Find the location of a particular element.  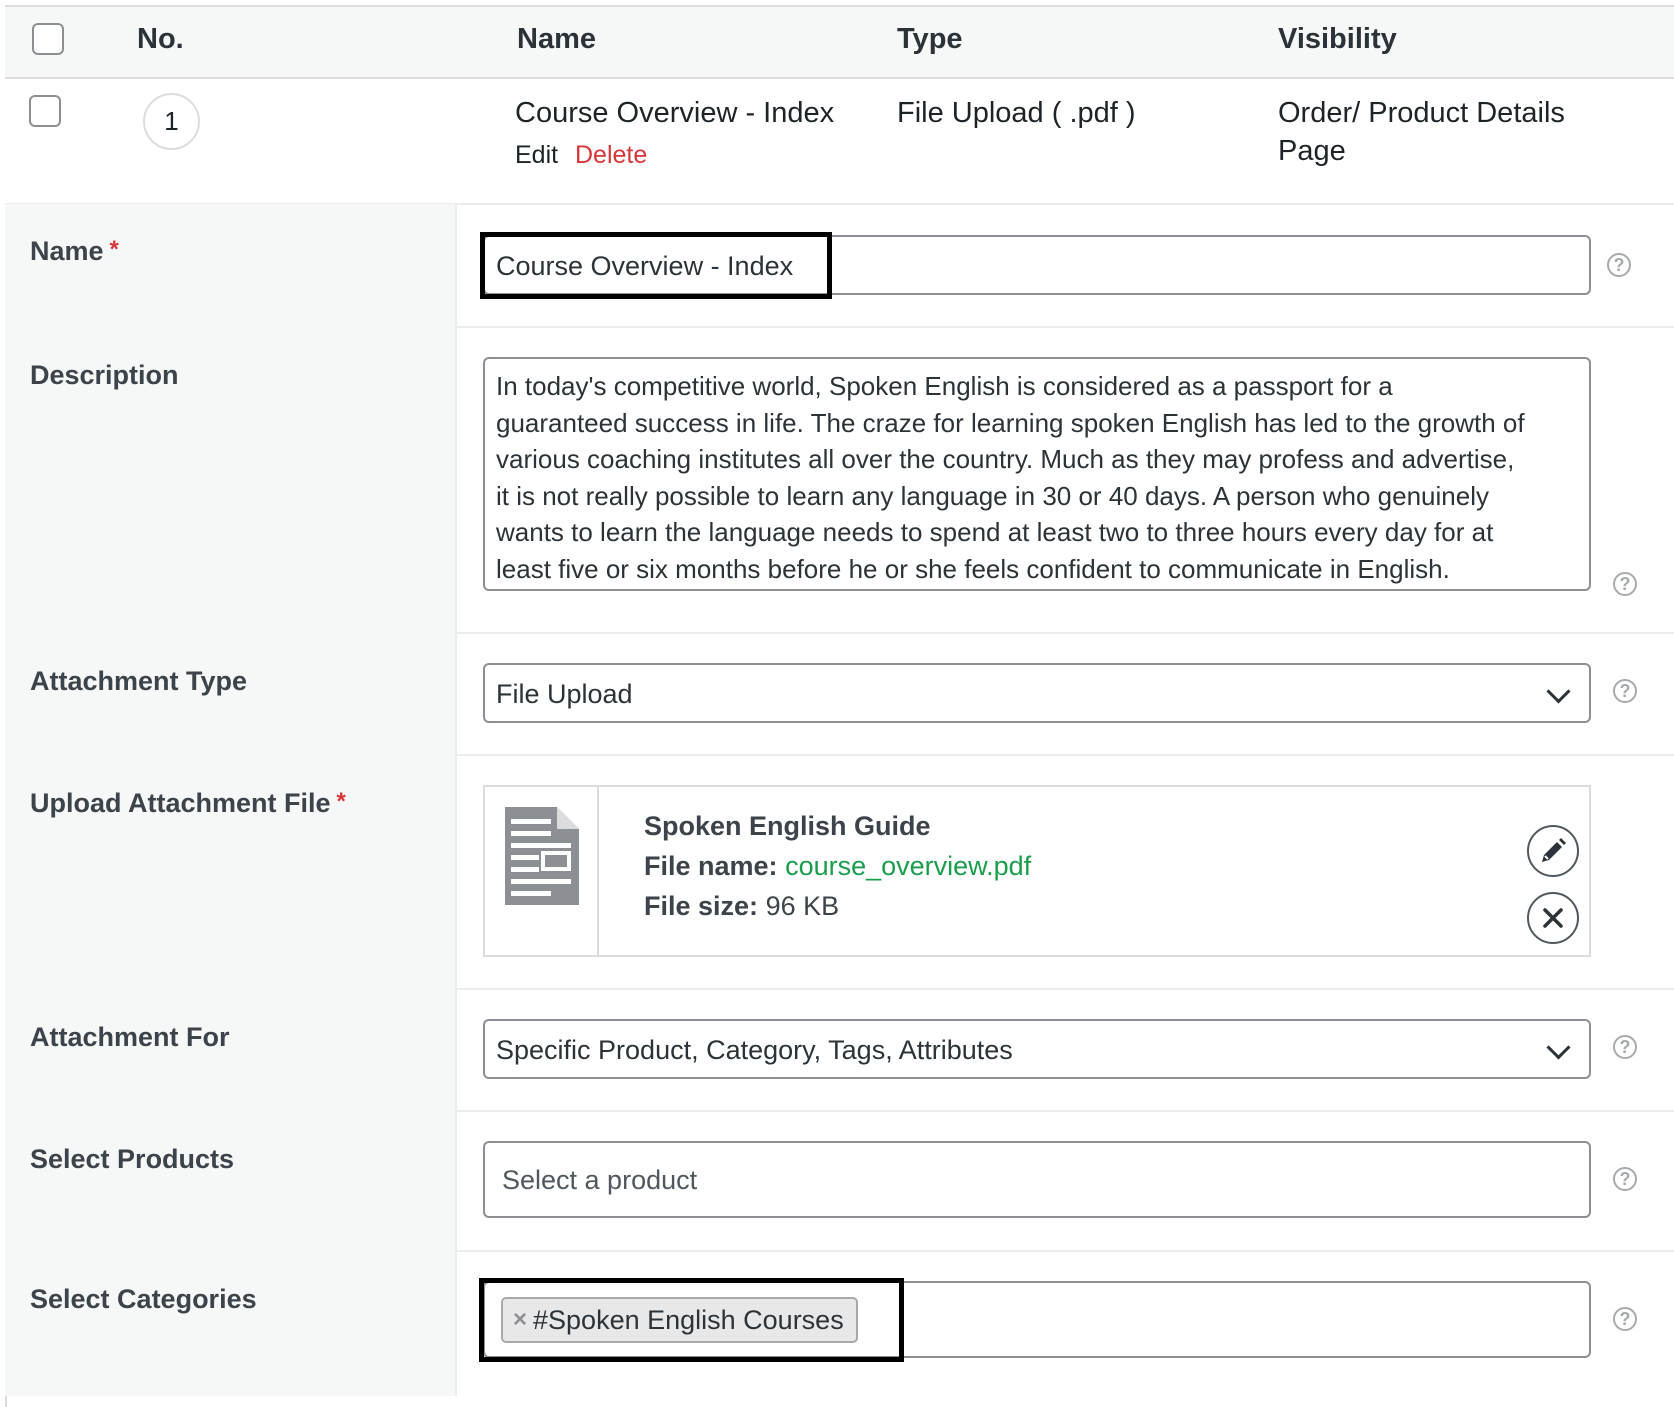

select-categories-label-cell: Select Categories is located at coordinates (231, 1323).